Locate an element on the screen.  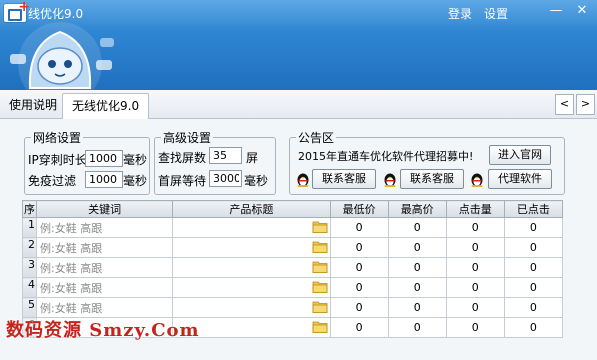
col-min-price-header: 最低价 is located at coordinates (359, 209).